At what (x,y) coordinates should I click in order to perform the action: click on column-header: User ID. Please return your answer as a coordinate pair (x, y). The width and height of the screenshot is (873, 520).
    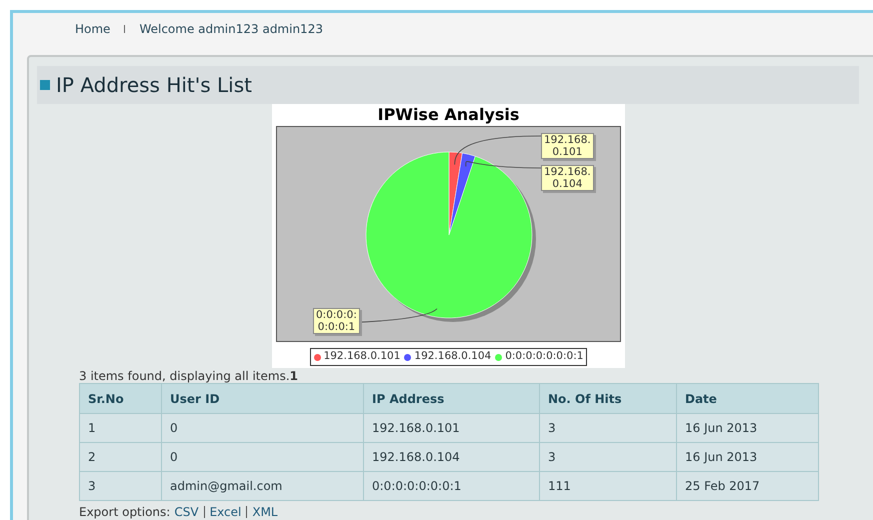
    Looking at the image, I should click on (263, 399).